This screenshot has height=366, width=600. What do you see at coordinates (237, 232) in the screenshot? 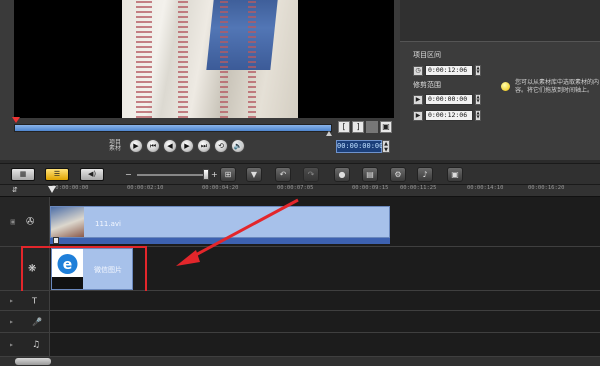
I see `annotation-arrow` at bounding box center [237, 232].